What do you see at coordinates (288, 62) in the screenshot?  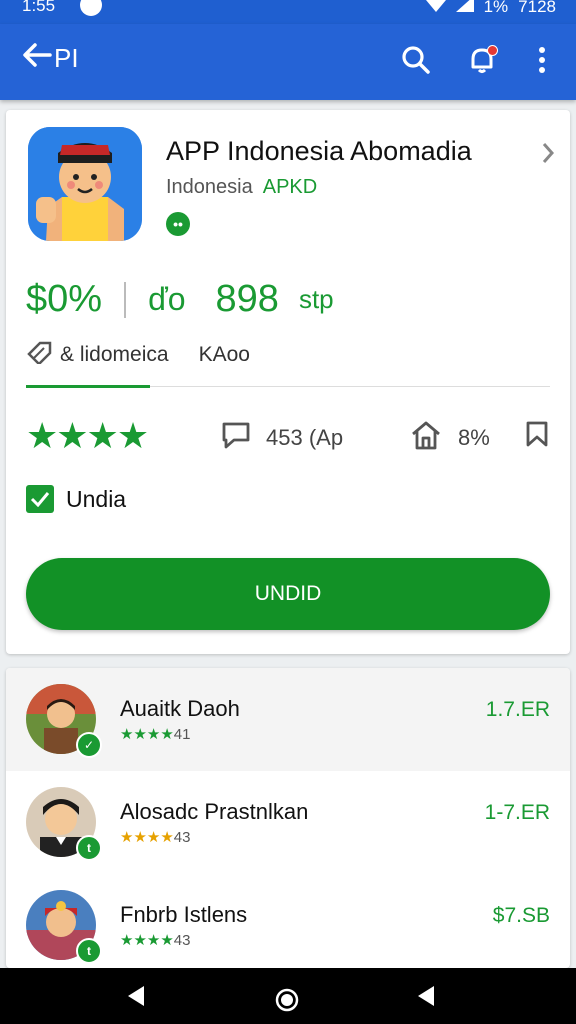 I see `app-bar: PI` at bounding box center [288, 62].